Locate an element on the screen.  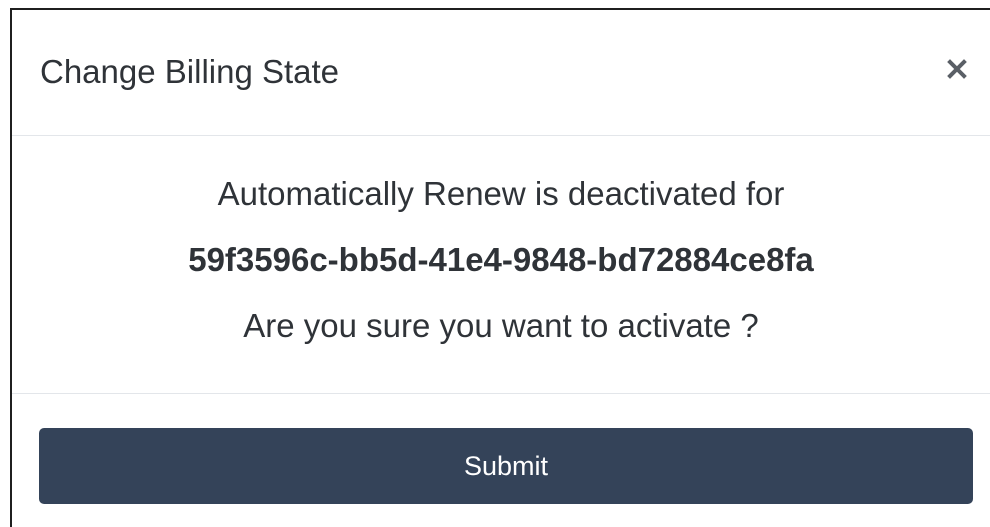
close-icon is located at coordinates (957, 69).